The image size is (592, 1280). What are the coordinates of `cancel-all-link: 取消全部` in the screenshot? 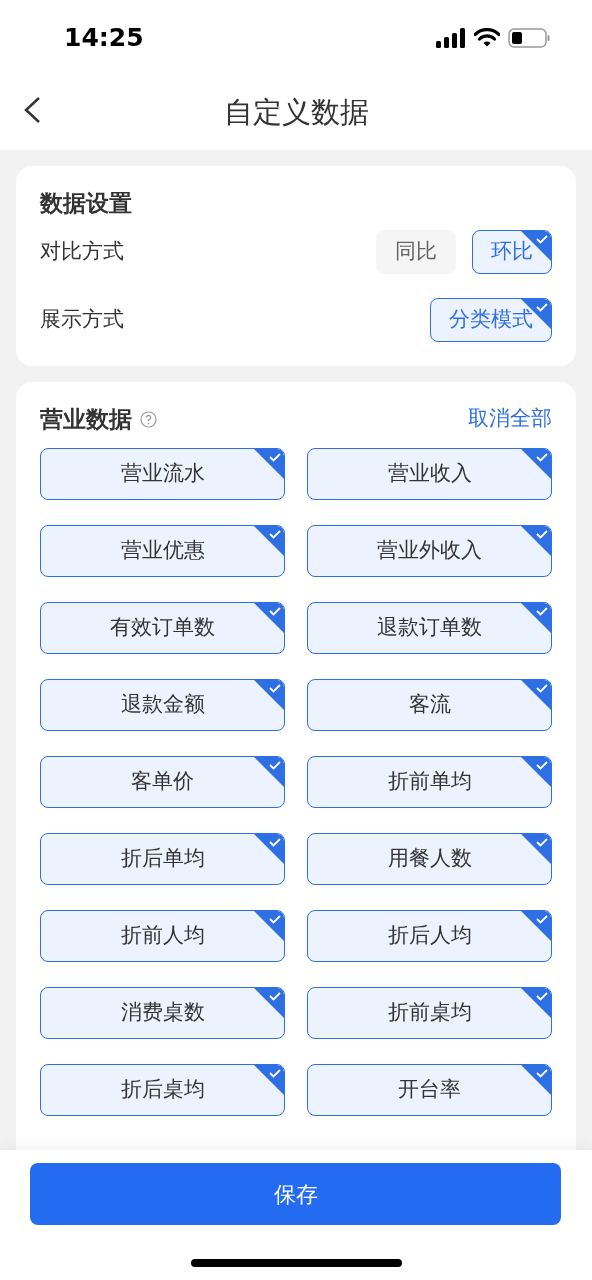 It's located at (510, 419).